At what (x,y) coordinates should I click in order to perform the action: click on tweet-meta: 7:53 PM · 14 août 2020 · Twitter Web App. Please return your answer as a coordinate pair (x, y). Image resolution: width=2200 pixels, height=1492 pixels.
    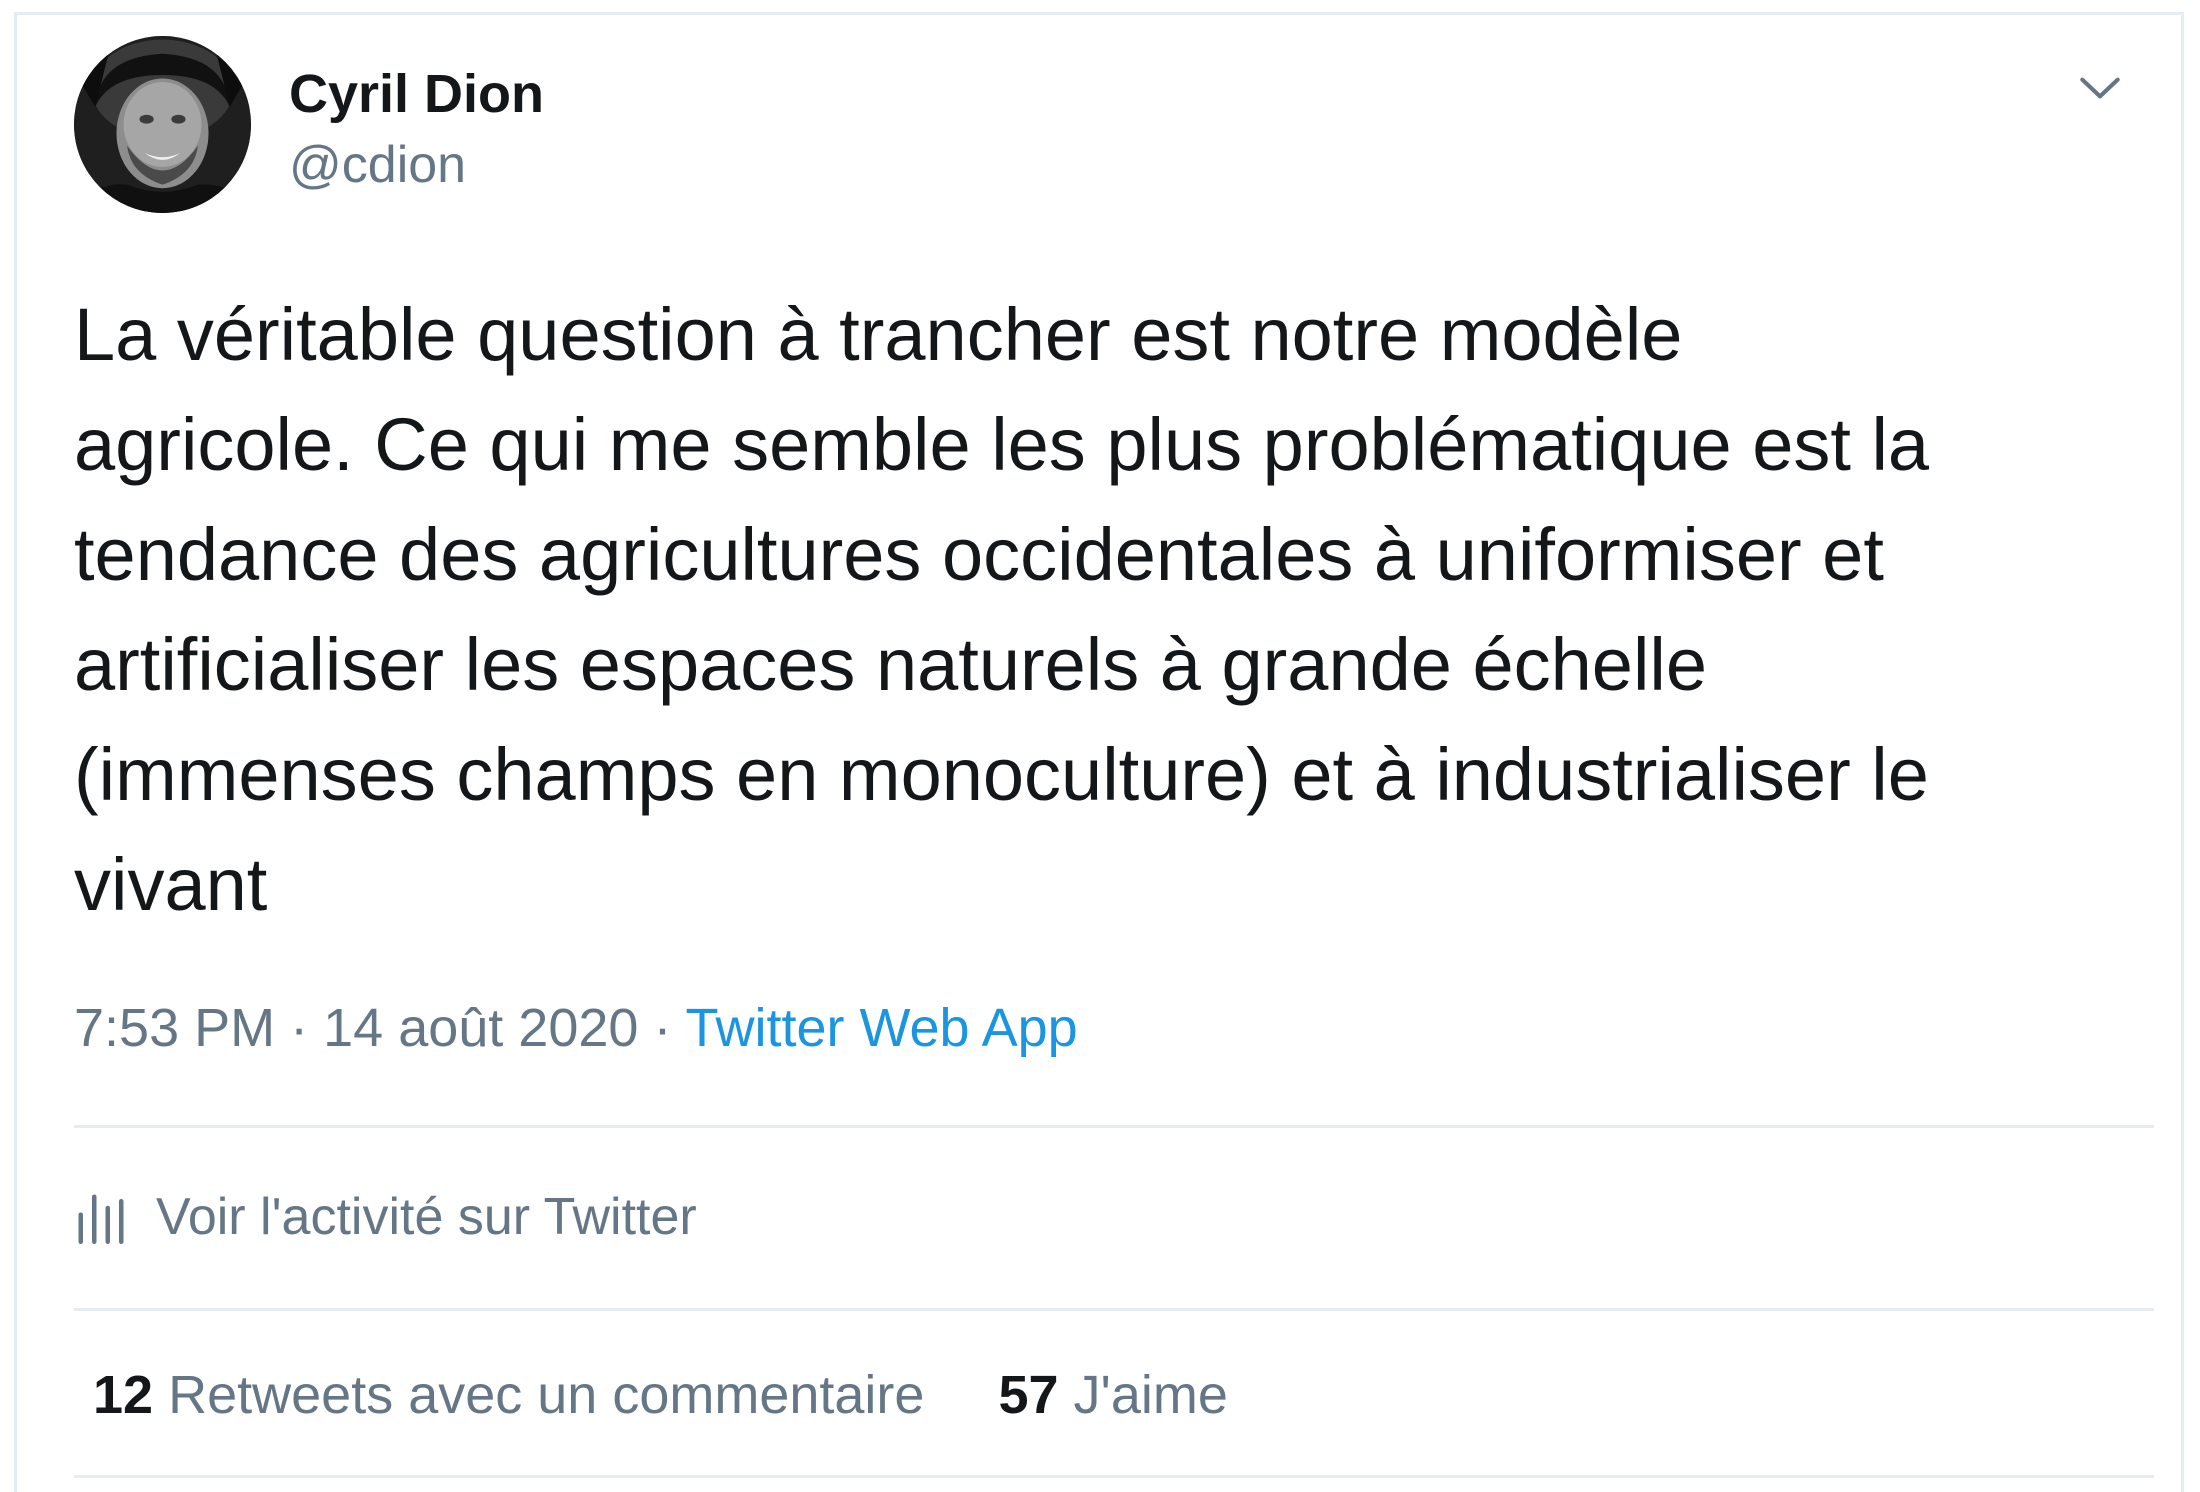
    Looking at the image, I should click on (576, 1028).